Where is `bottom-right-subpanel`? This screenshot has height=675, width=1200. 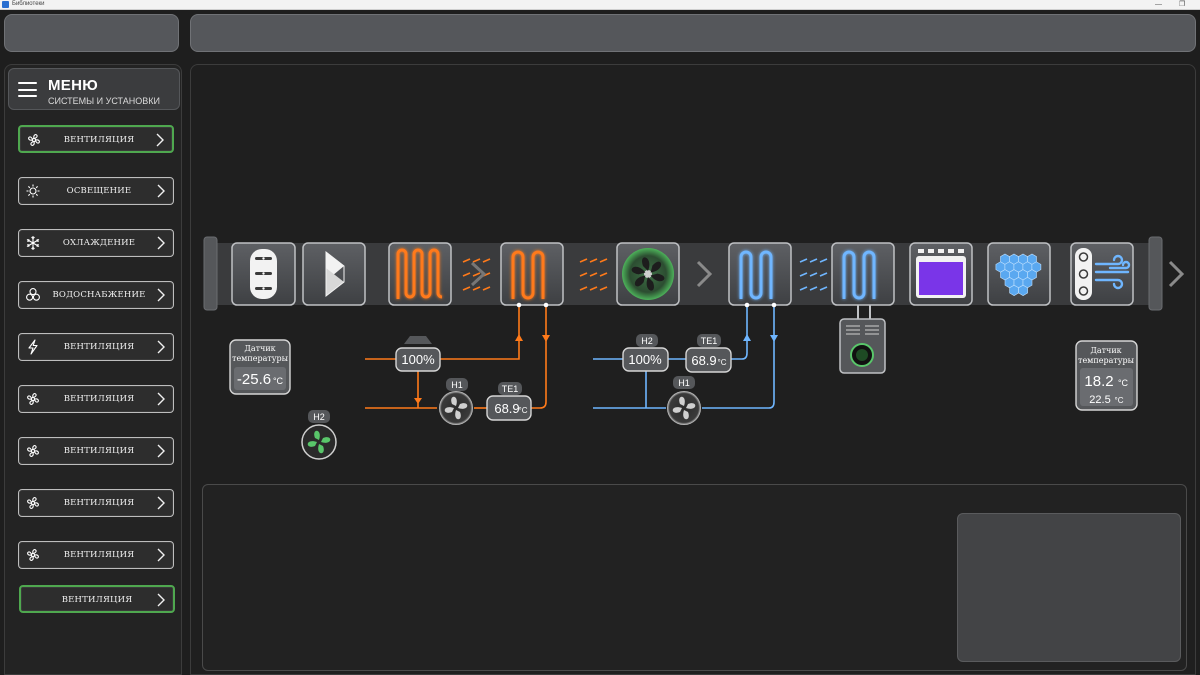 bottom-right-subpanel is located at coordinates (1069, 587).